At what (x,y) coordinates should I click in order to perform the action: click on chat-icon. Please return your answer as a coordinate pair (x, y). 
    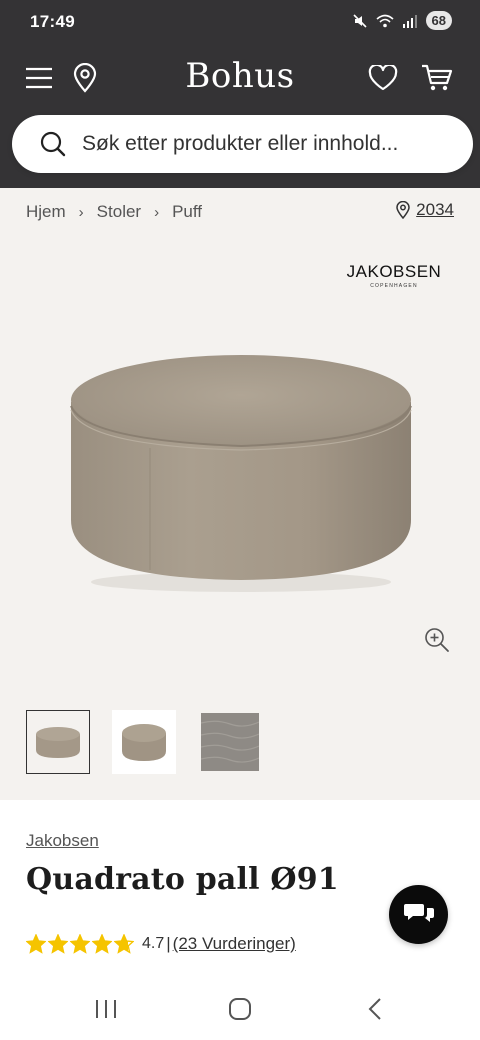
    Looking at the image, I should click on (418, 912).